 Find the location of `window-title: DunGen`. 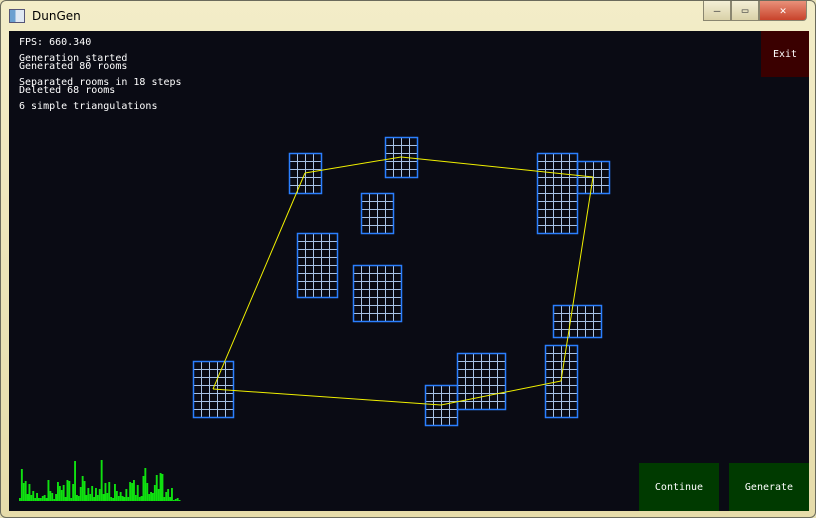

window-title: DunGen is located at coordinates (56, 16).